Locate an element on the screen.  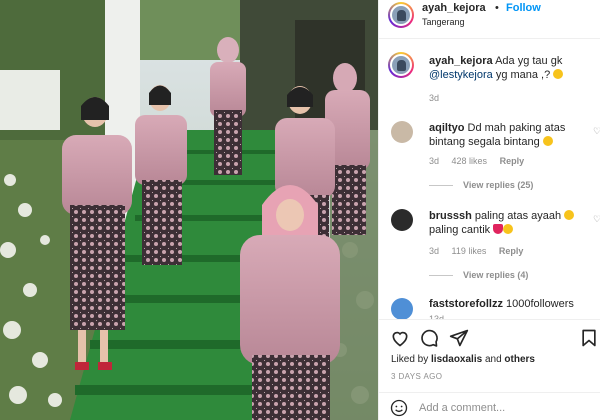
caption-username: ayah_kejora is located at coordinates (461, 61).